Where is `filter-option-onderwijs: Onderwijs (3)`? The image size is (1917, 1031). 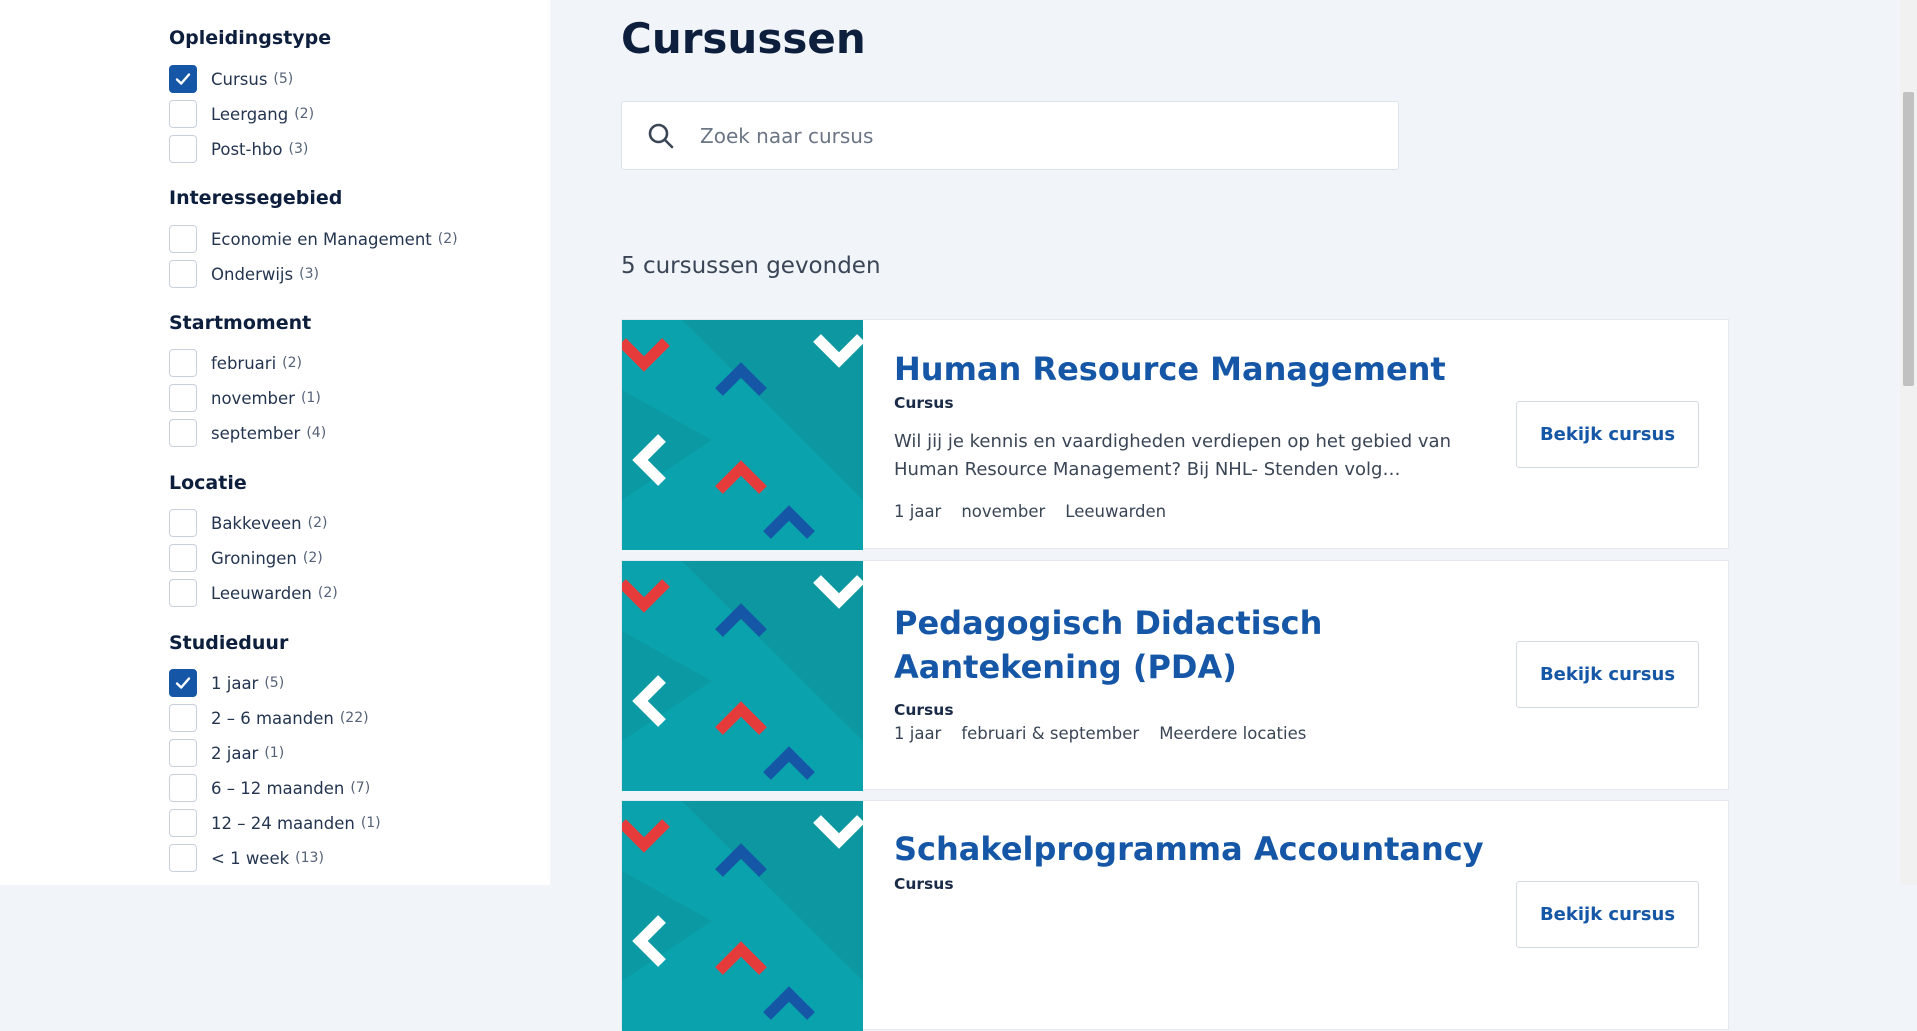
filter-option-onderwijs: Onderwijs (3) is located at coordinates (244, 274).